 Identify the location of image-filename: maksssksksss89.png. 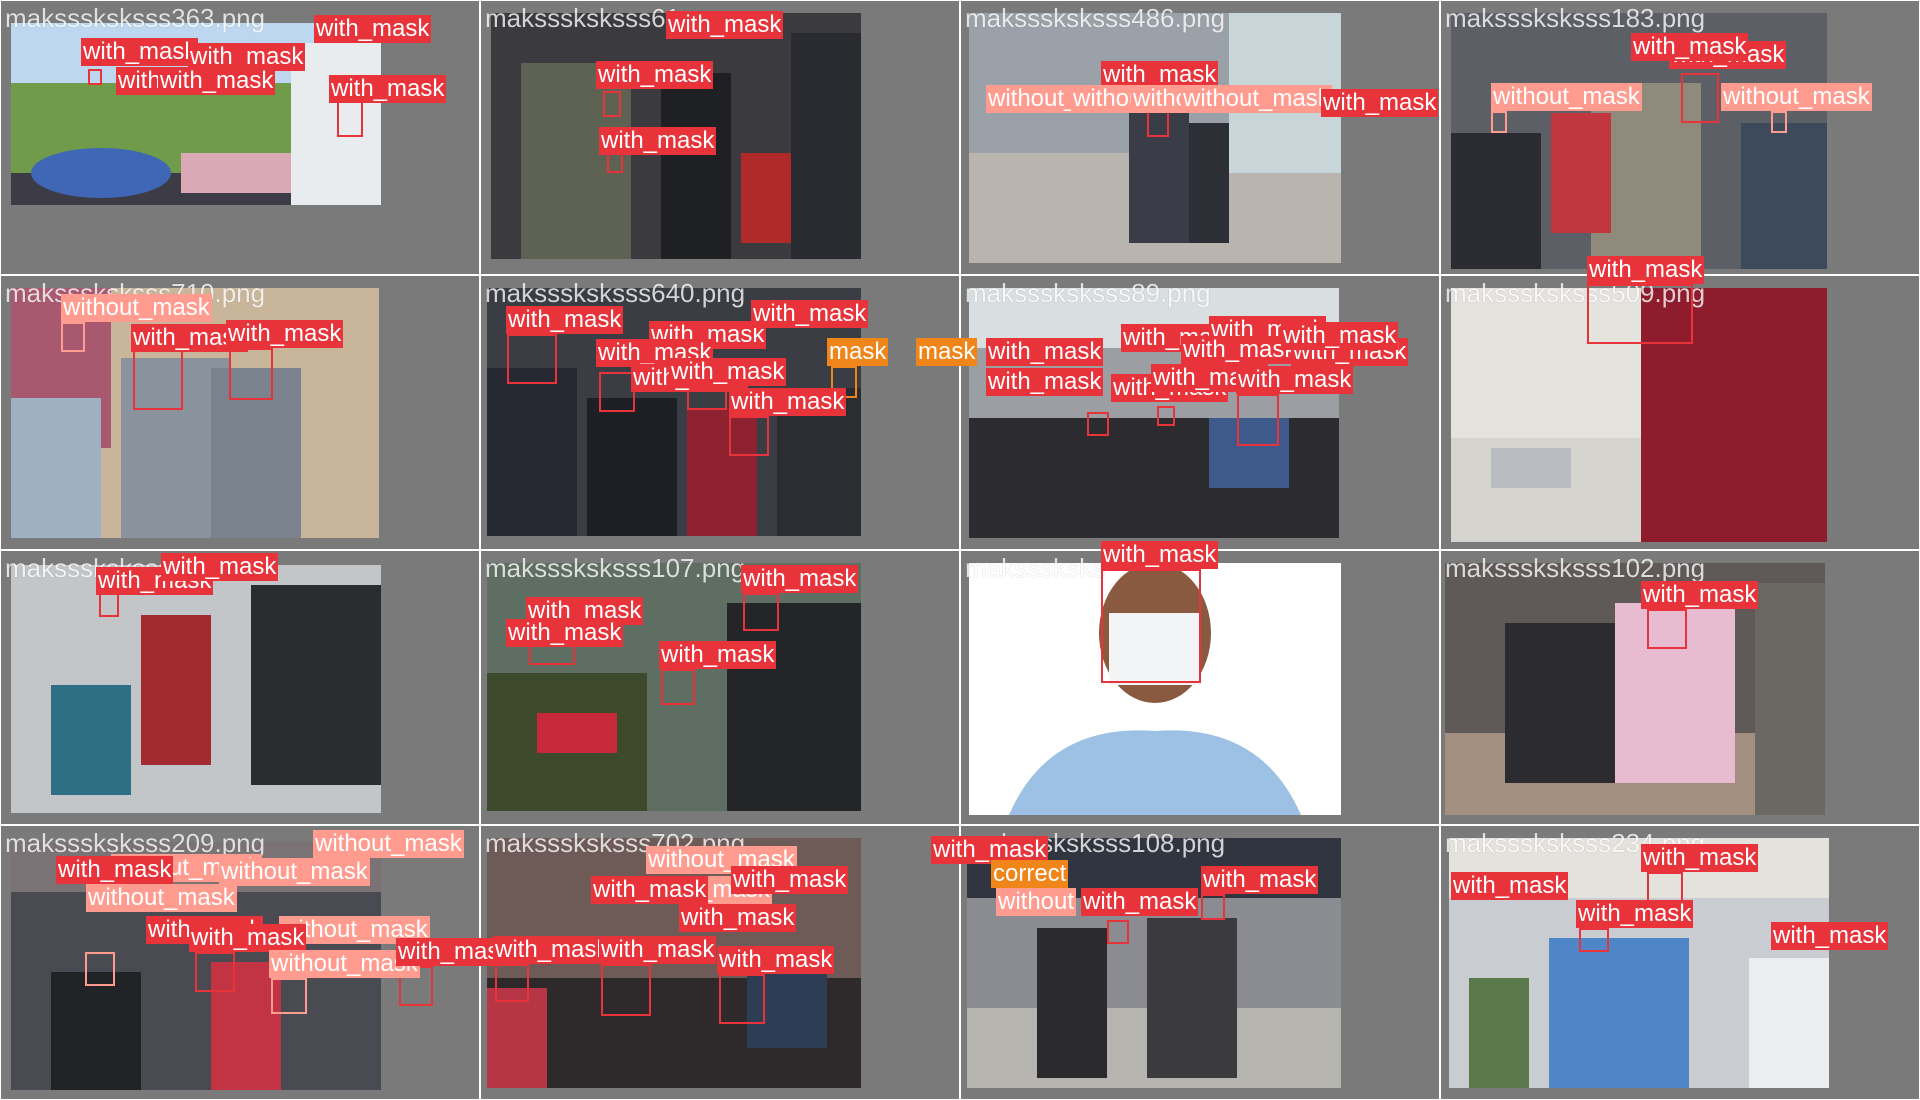
(1088, 293).